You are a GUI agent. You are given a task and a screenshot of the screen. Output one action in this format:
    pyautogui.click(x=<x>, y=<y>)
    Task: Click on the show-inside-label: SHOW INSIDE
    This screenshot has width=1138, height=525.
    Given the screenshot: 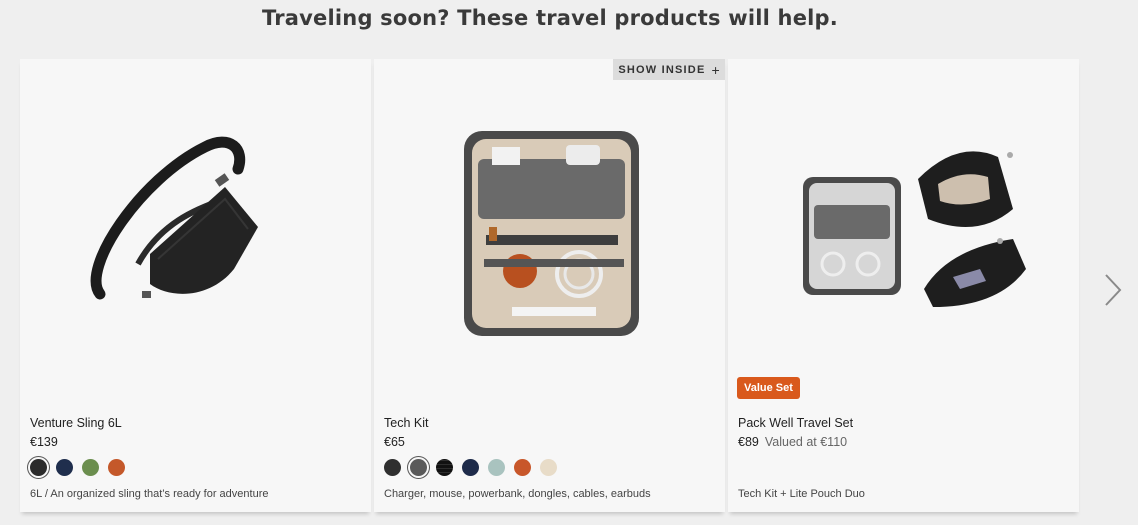 What is the action you would take?
    pyautogui.click(x=662, y=69)
    